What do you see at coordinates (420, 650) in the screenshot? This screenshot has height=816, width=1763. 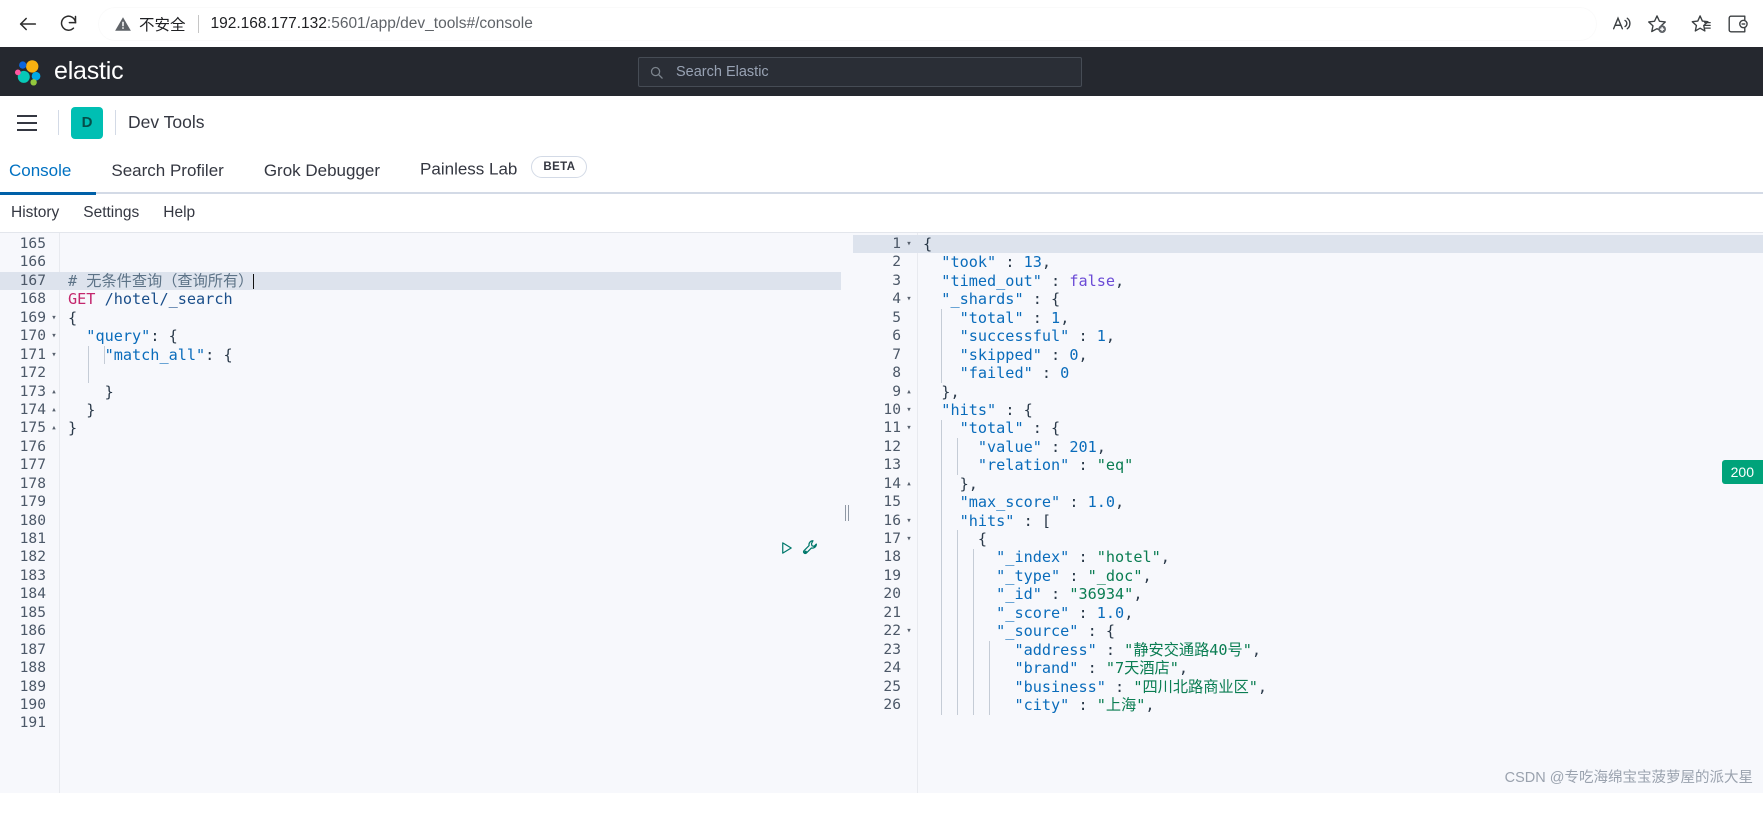 I see `code-line: 187` at bounding box center [420, 650].